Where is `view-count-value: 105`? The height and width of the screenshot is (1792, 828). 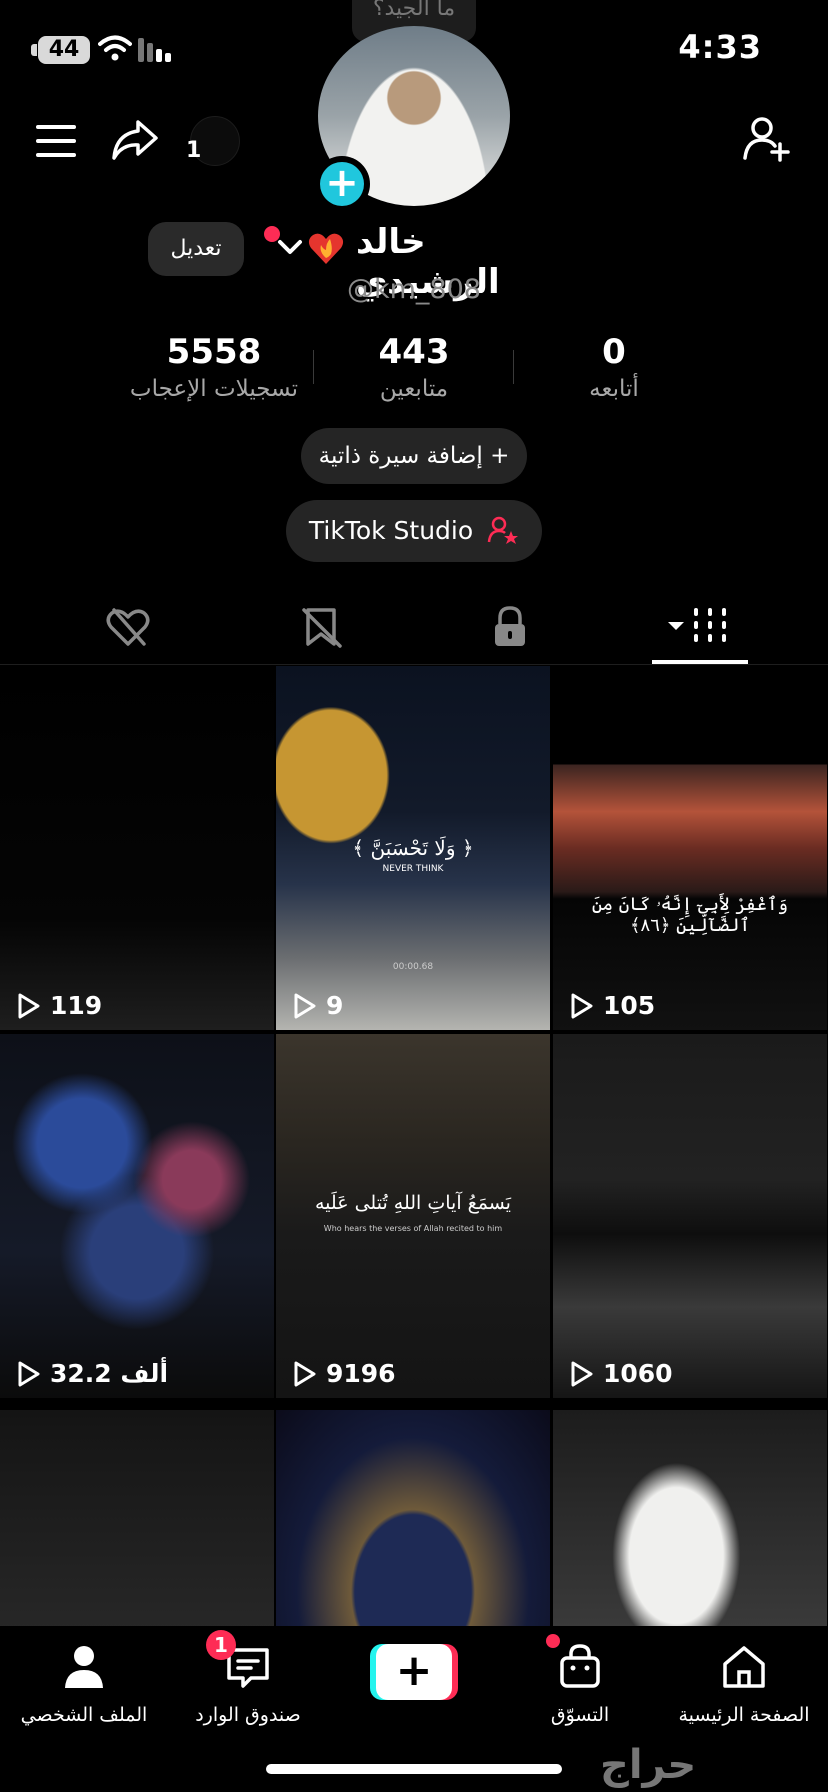 view-count-value: 105 is located at coordinates (629, 1005).